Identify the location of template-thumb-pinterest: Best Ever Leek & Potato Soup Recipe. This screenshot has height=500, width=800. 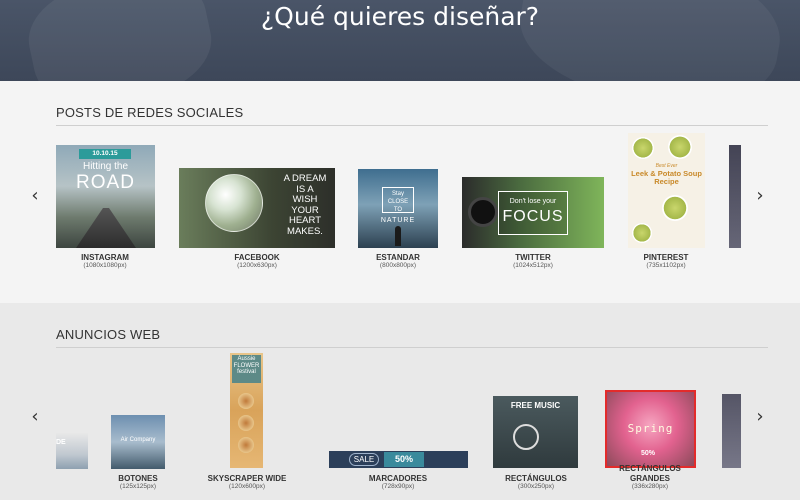
(666, 190).